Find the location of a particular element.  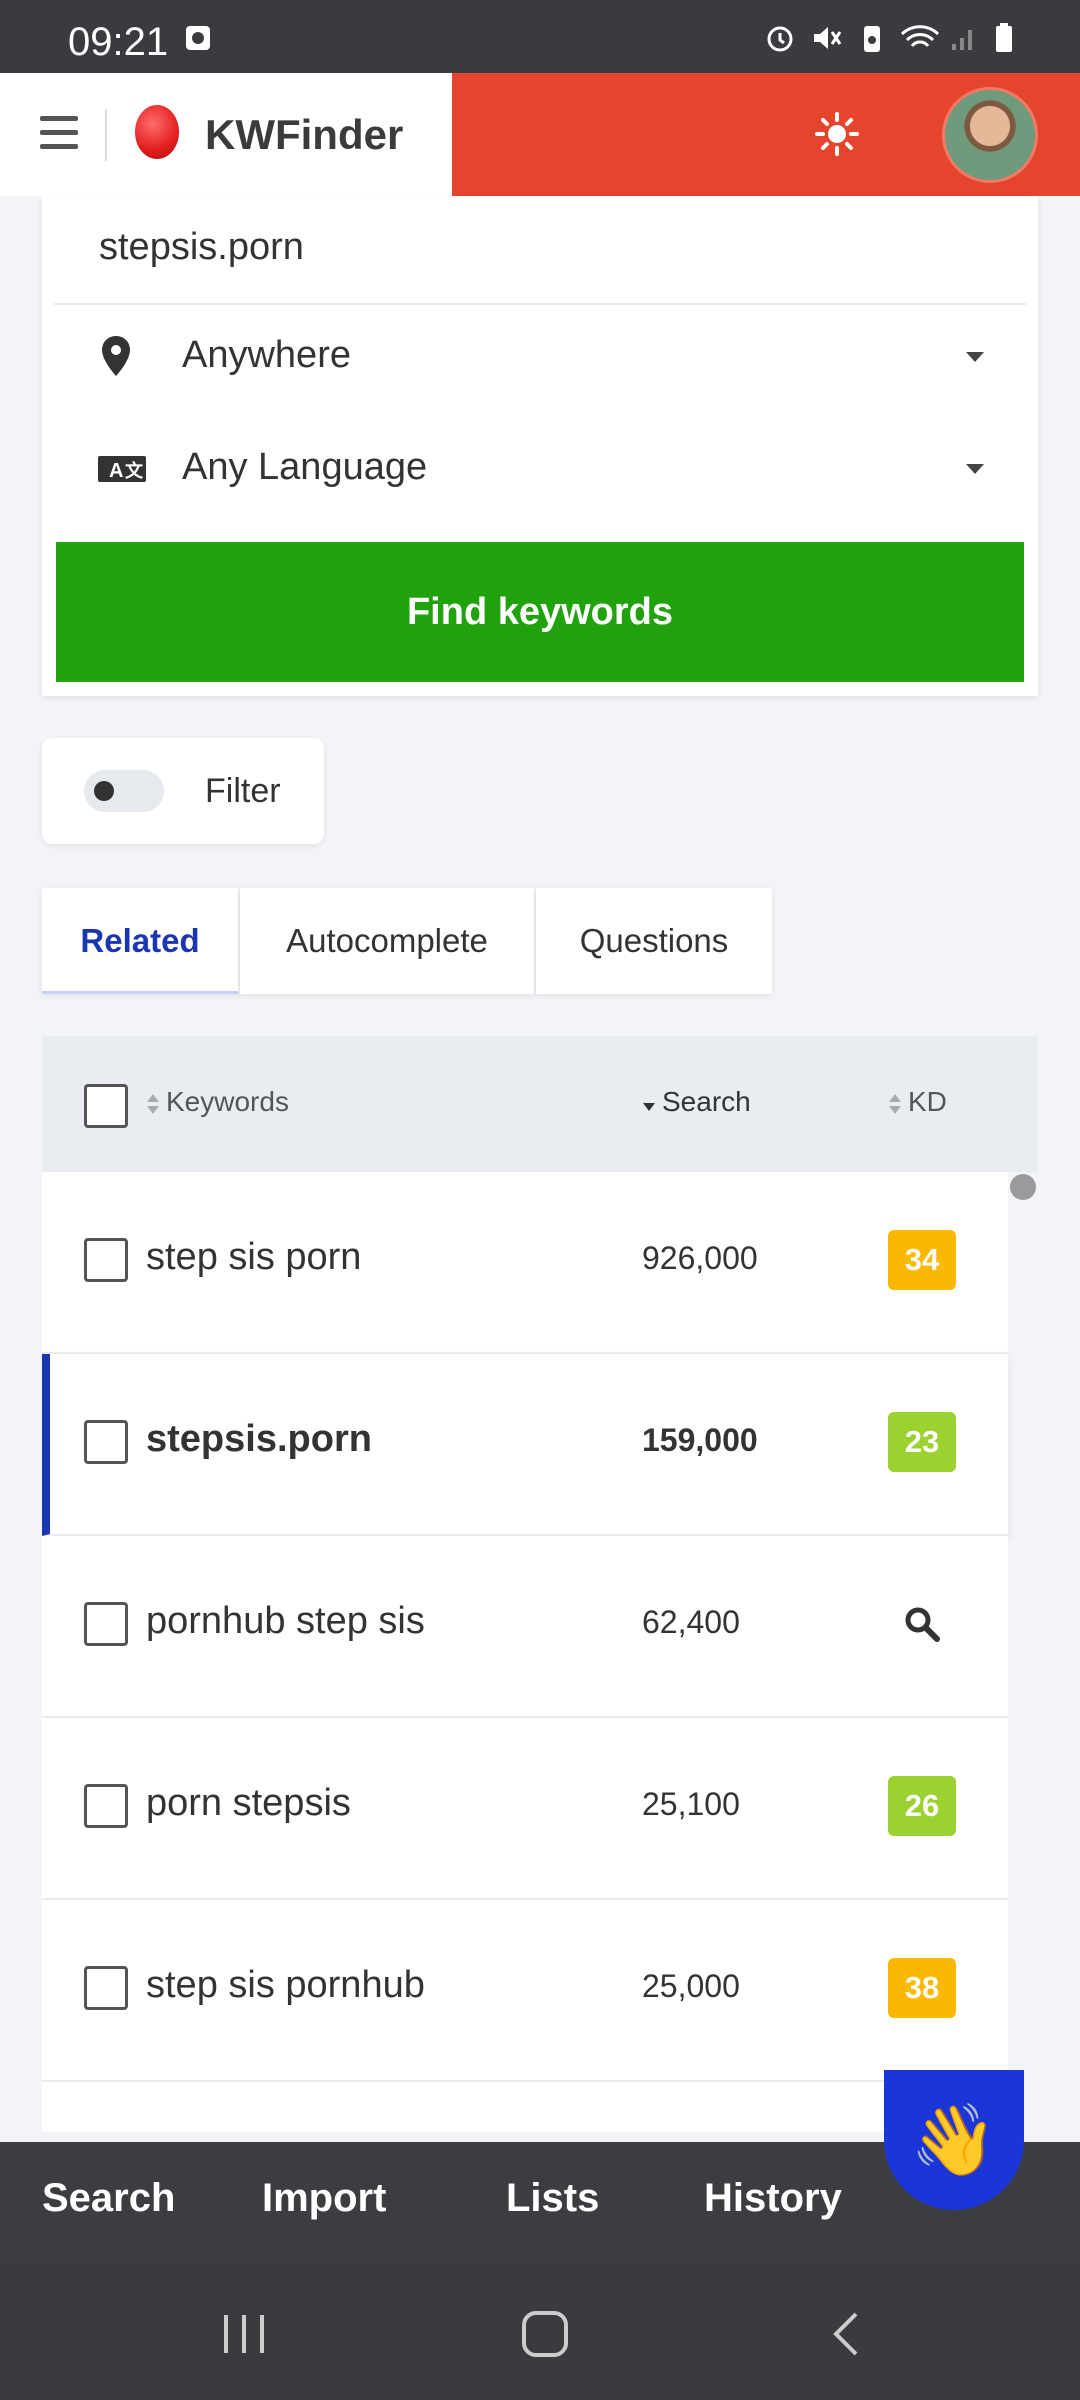

location-pin-icon is located at coordinates (116, 356).